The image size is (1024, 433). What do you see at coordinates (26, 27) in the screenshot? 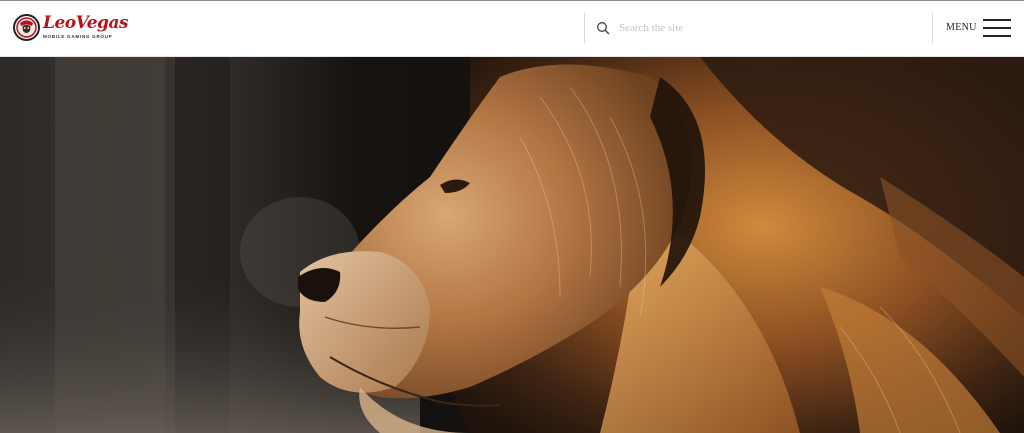
I see `lion-emblem-icon` at bounding box center [26, 27].